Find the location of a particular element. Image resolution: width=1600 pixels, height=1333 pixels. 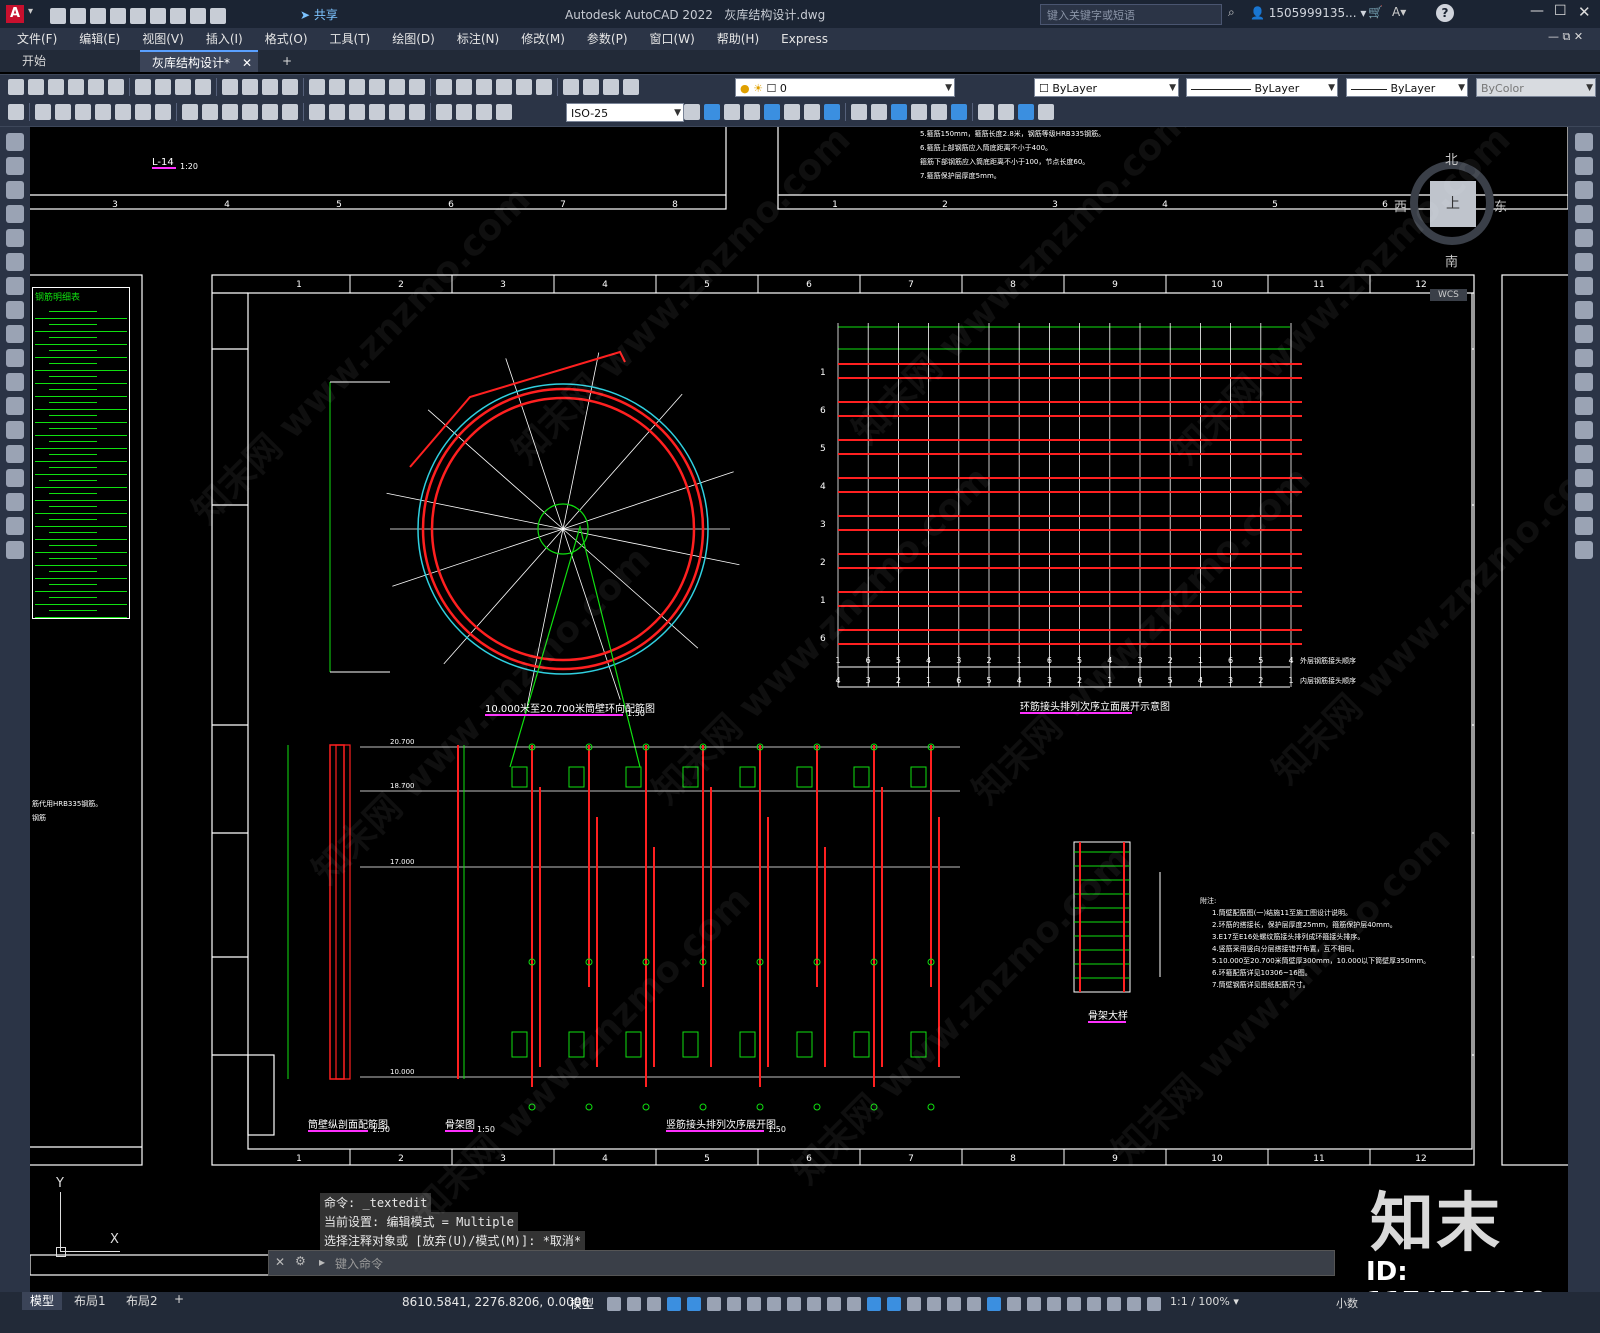

layout-tab-2: 布局2 is located at coordinates (142, 1301).